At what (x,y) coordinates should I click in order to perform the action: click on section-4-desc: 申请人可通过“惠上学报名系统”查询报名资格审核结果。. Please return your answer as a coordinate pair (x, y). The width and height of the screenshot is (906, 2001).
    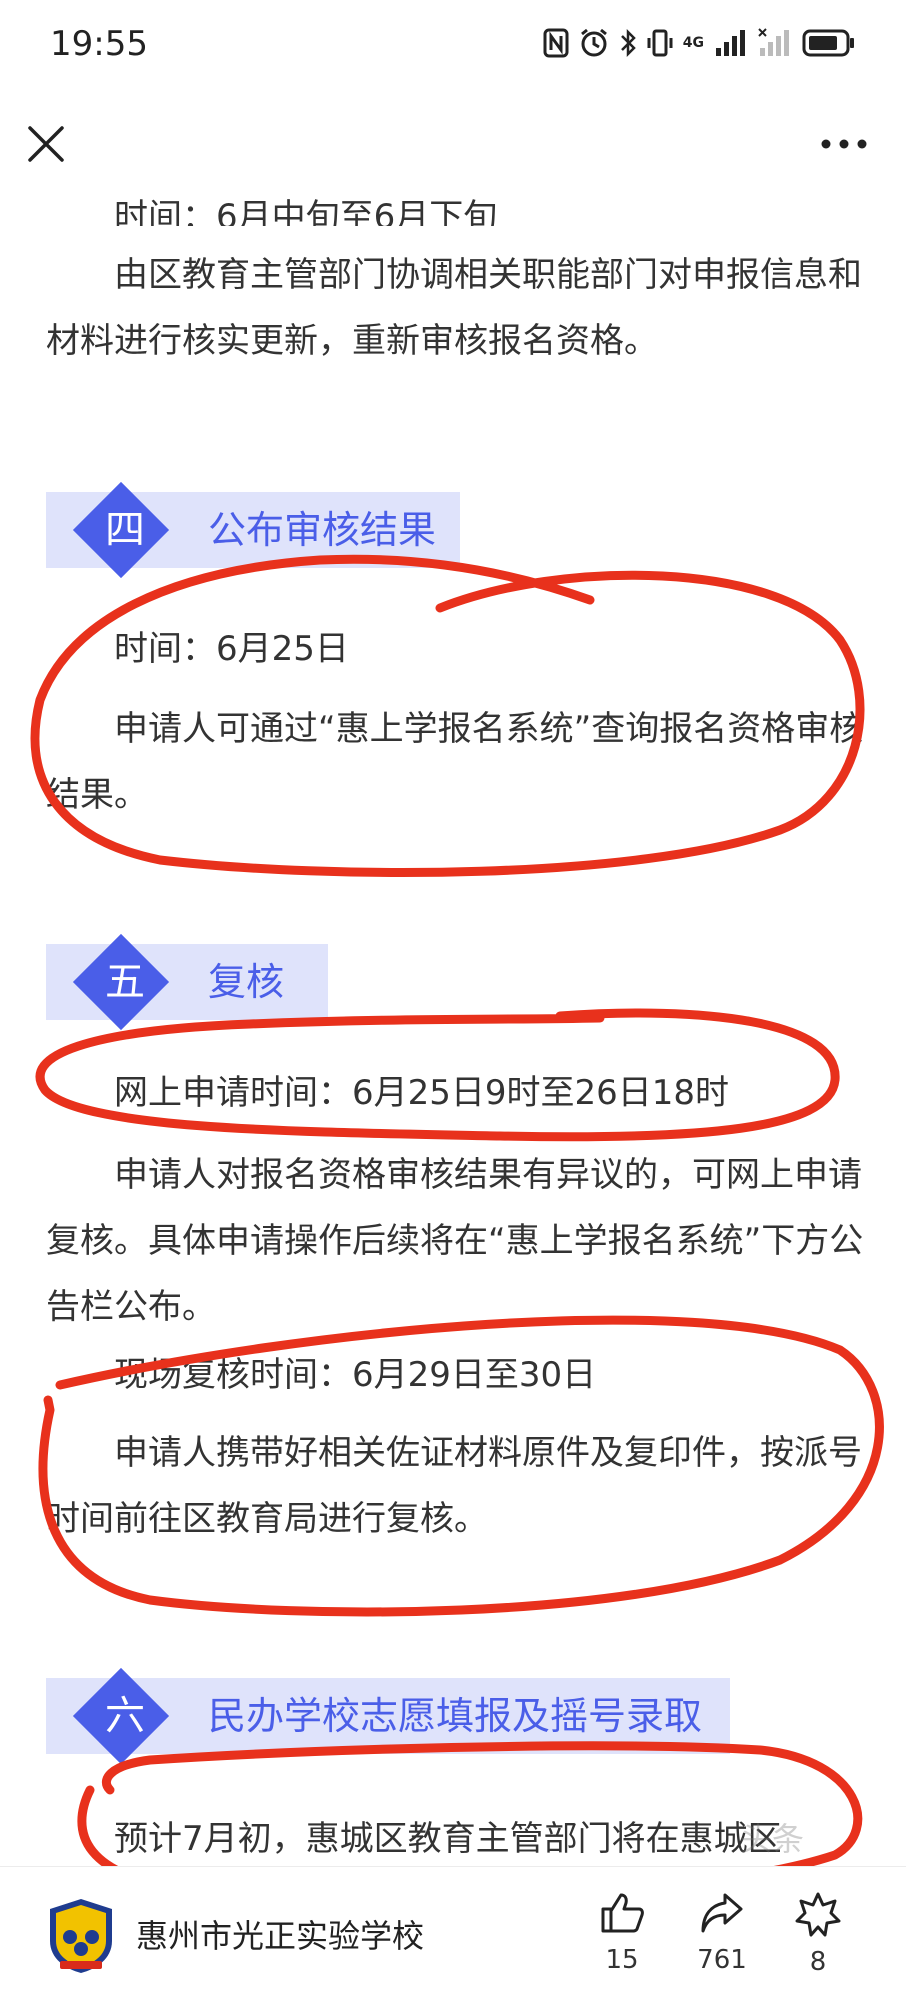
    Looking at the image, I should click on (455, 762).